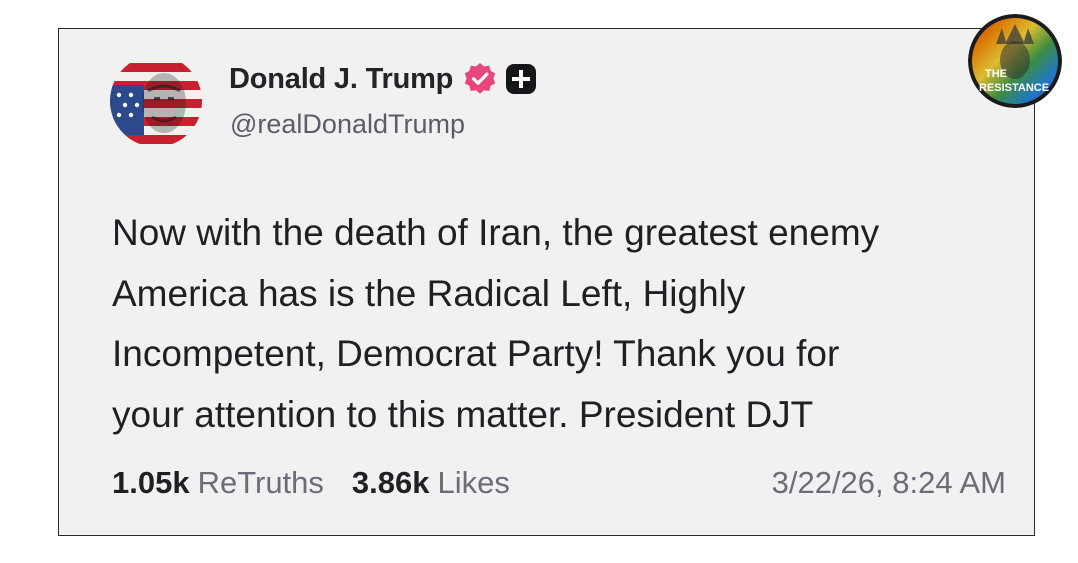 This screenshot has width=1078, height=563. Describe the element at coordinates (996, 74) in the screenshot. I see `watermark-line1: THE` at that location.